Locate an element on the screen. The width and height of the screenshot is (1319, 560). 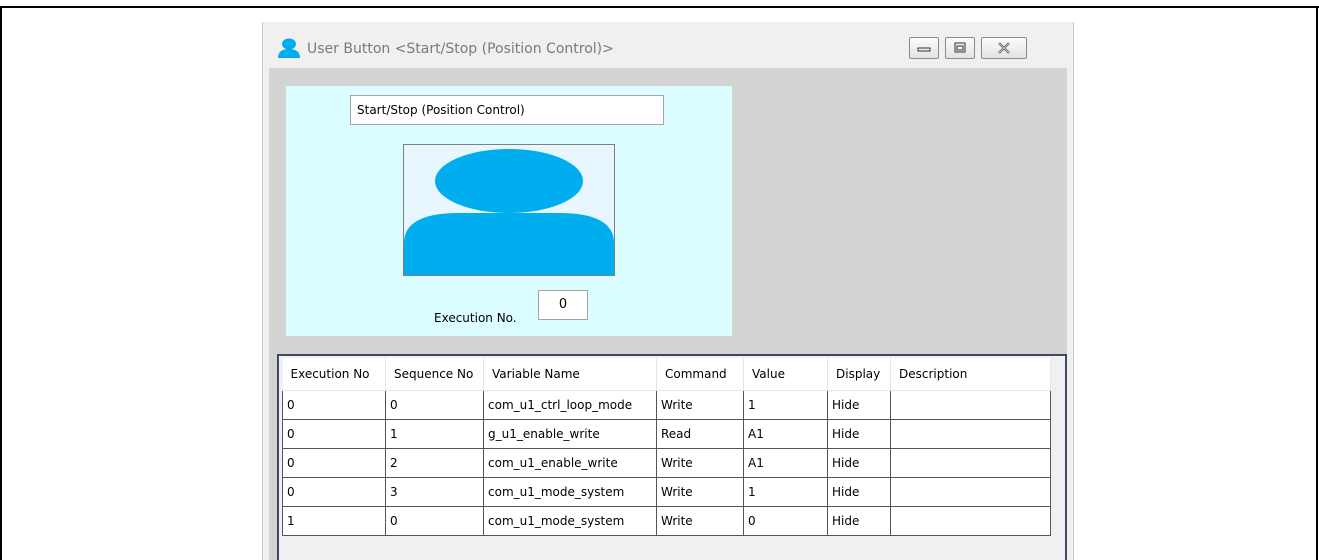
execution-no-input: 0 is located at coordinates (563, 305).